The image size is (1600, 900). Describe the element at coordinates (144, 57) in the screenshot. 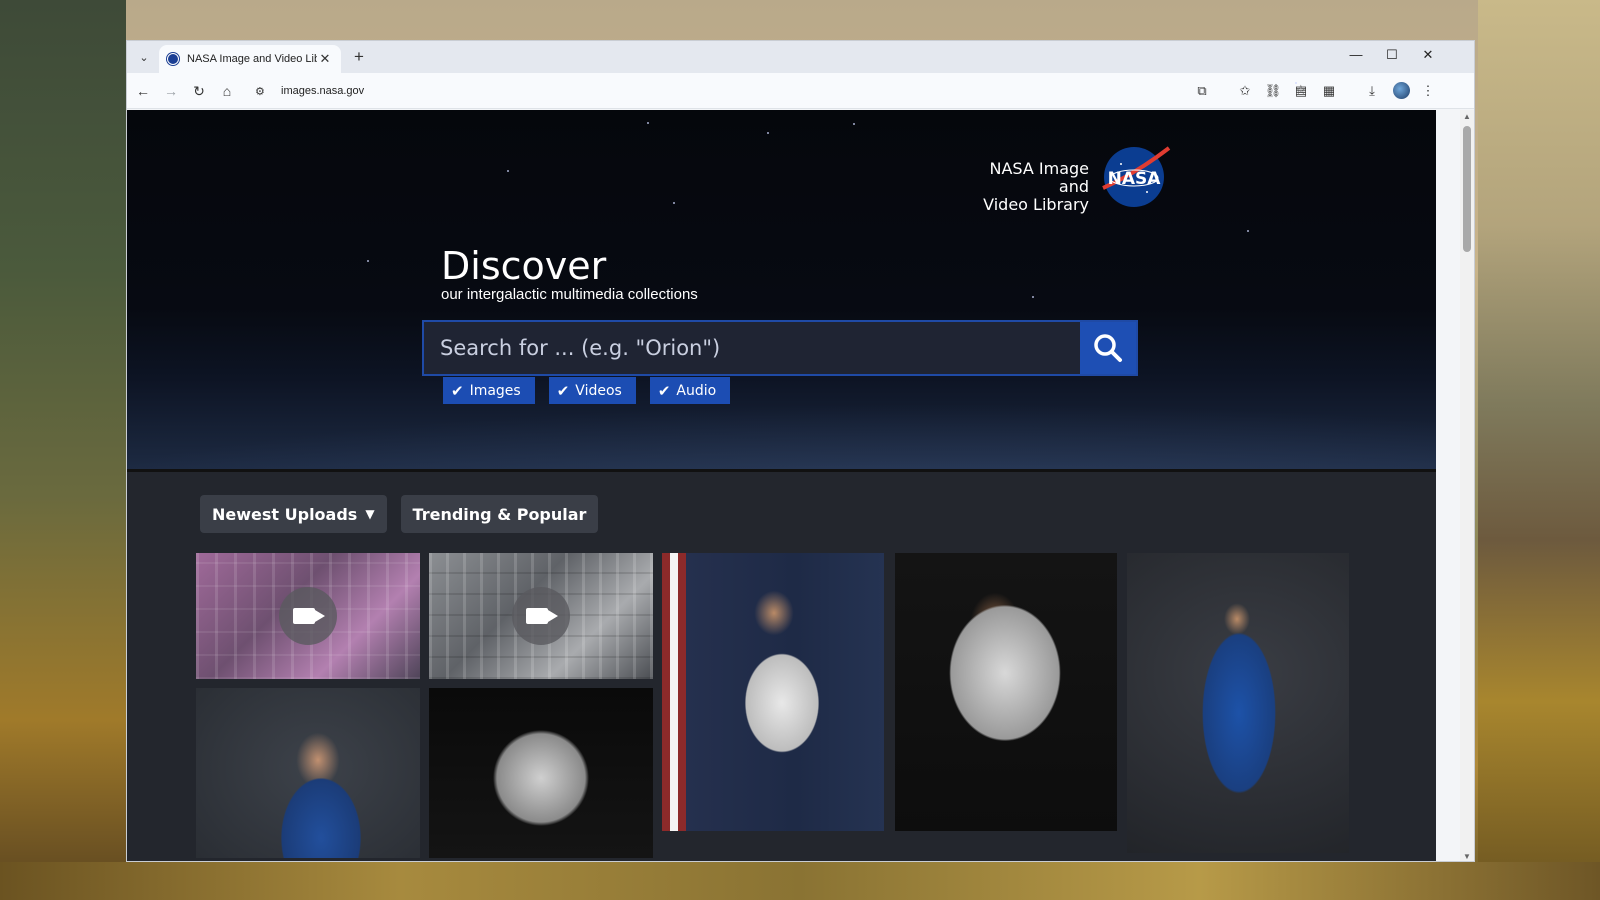

I see `tab-search-icon: ⌄` at that location.